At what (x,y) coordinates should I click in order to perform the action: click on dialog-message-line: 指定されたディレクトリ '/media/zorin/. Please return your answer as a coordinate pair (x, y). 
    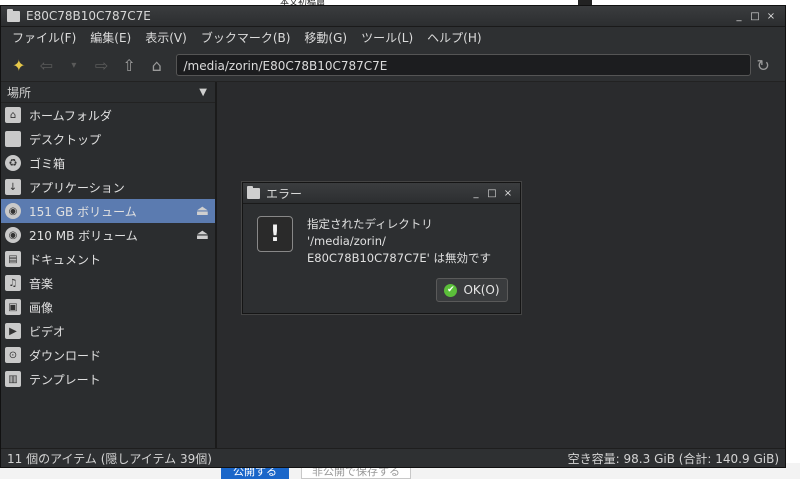
    Looking at the image, I should click on (370, 232).